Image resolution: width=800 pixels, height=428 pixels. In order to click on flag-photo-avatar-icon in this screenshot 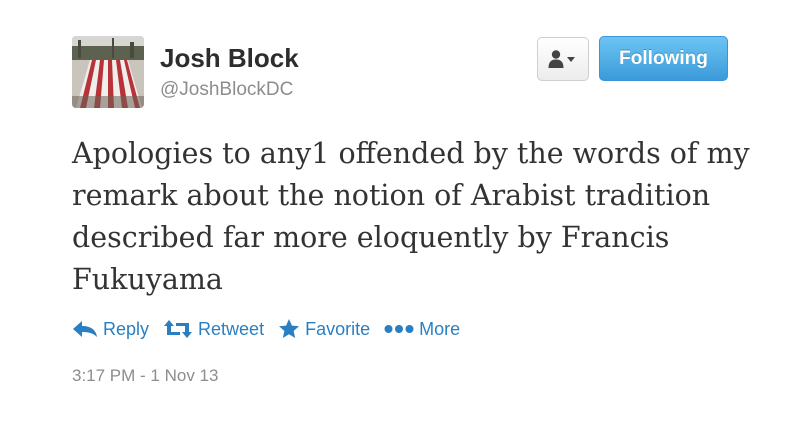, I will do `click(108, 72)`.